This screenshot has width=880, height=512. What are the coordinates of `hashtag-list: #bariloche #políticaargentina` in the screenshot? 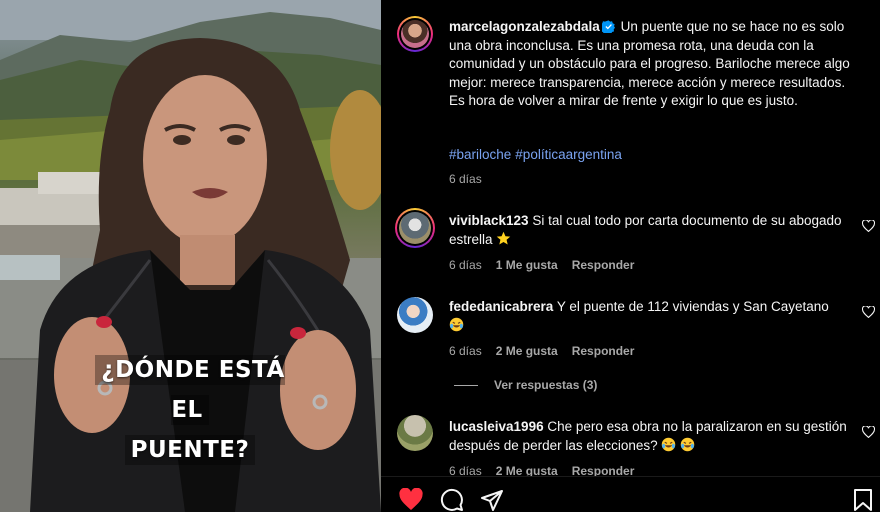 It's located at (537, 154).